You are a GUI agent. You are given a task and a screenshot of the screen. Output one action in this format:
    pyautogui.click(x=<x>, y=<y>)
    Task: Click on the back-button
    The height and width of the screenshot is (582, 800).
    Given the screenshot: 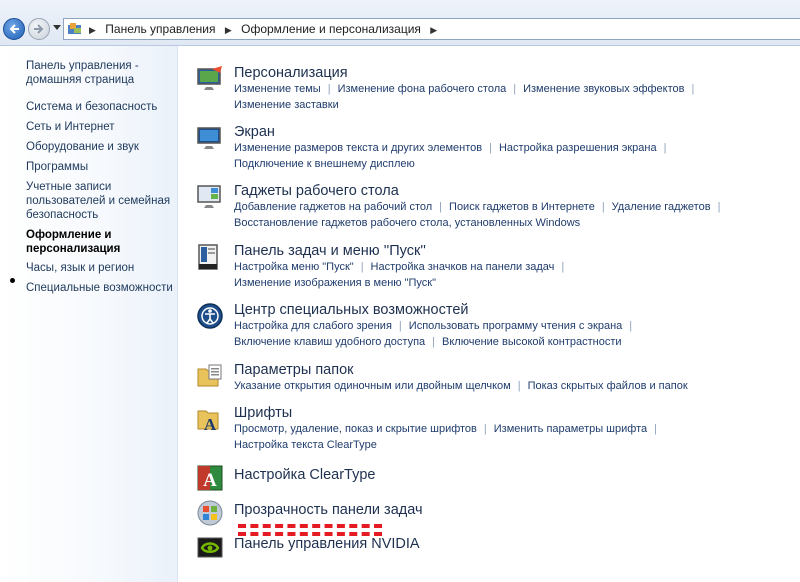 What is the action you would take?
    pyautogui.click(x=14, y=29)
    